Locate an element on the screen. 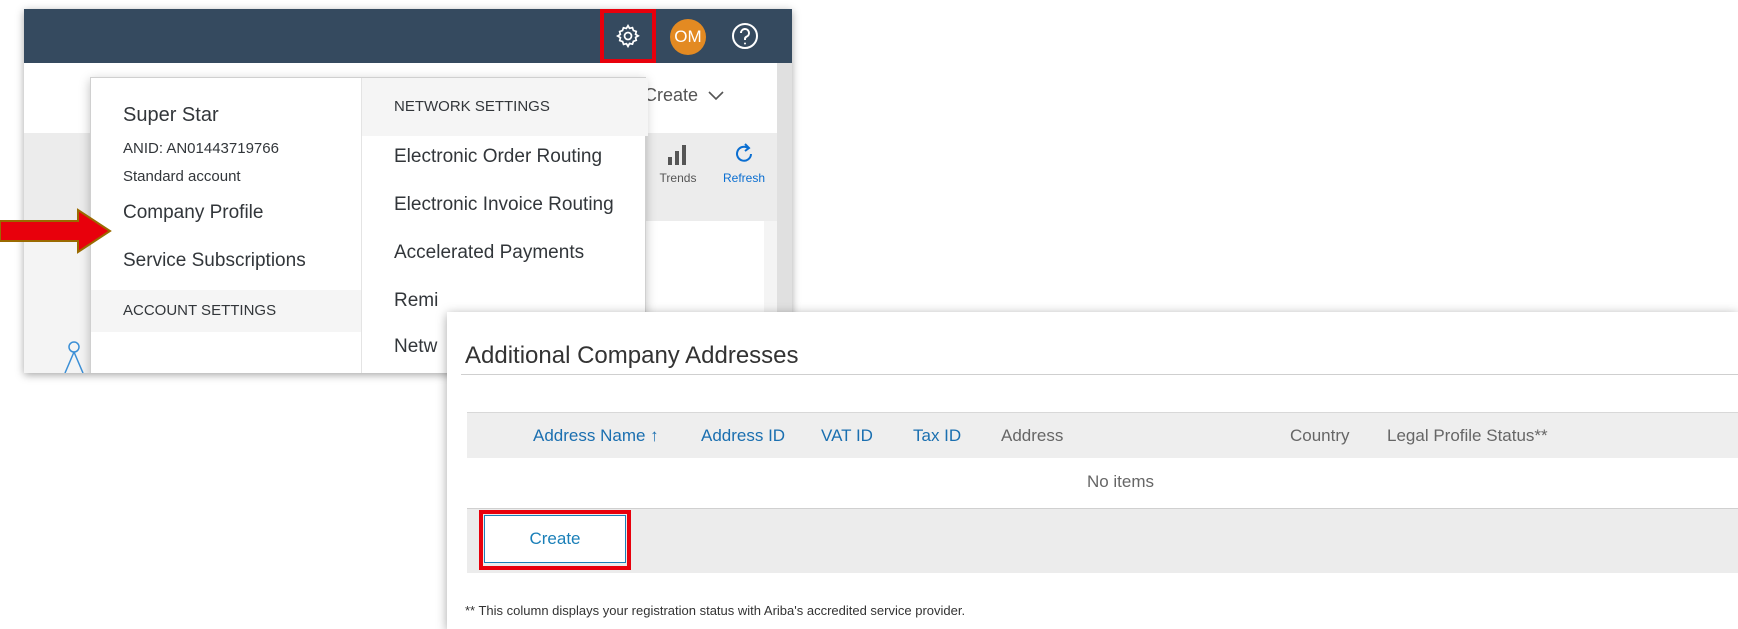 This screenshot has height=629, width=1738. column-address: Address is located at coordinates (1032, 435).